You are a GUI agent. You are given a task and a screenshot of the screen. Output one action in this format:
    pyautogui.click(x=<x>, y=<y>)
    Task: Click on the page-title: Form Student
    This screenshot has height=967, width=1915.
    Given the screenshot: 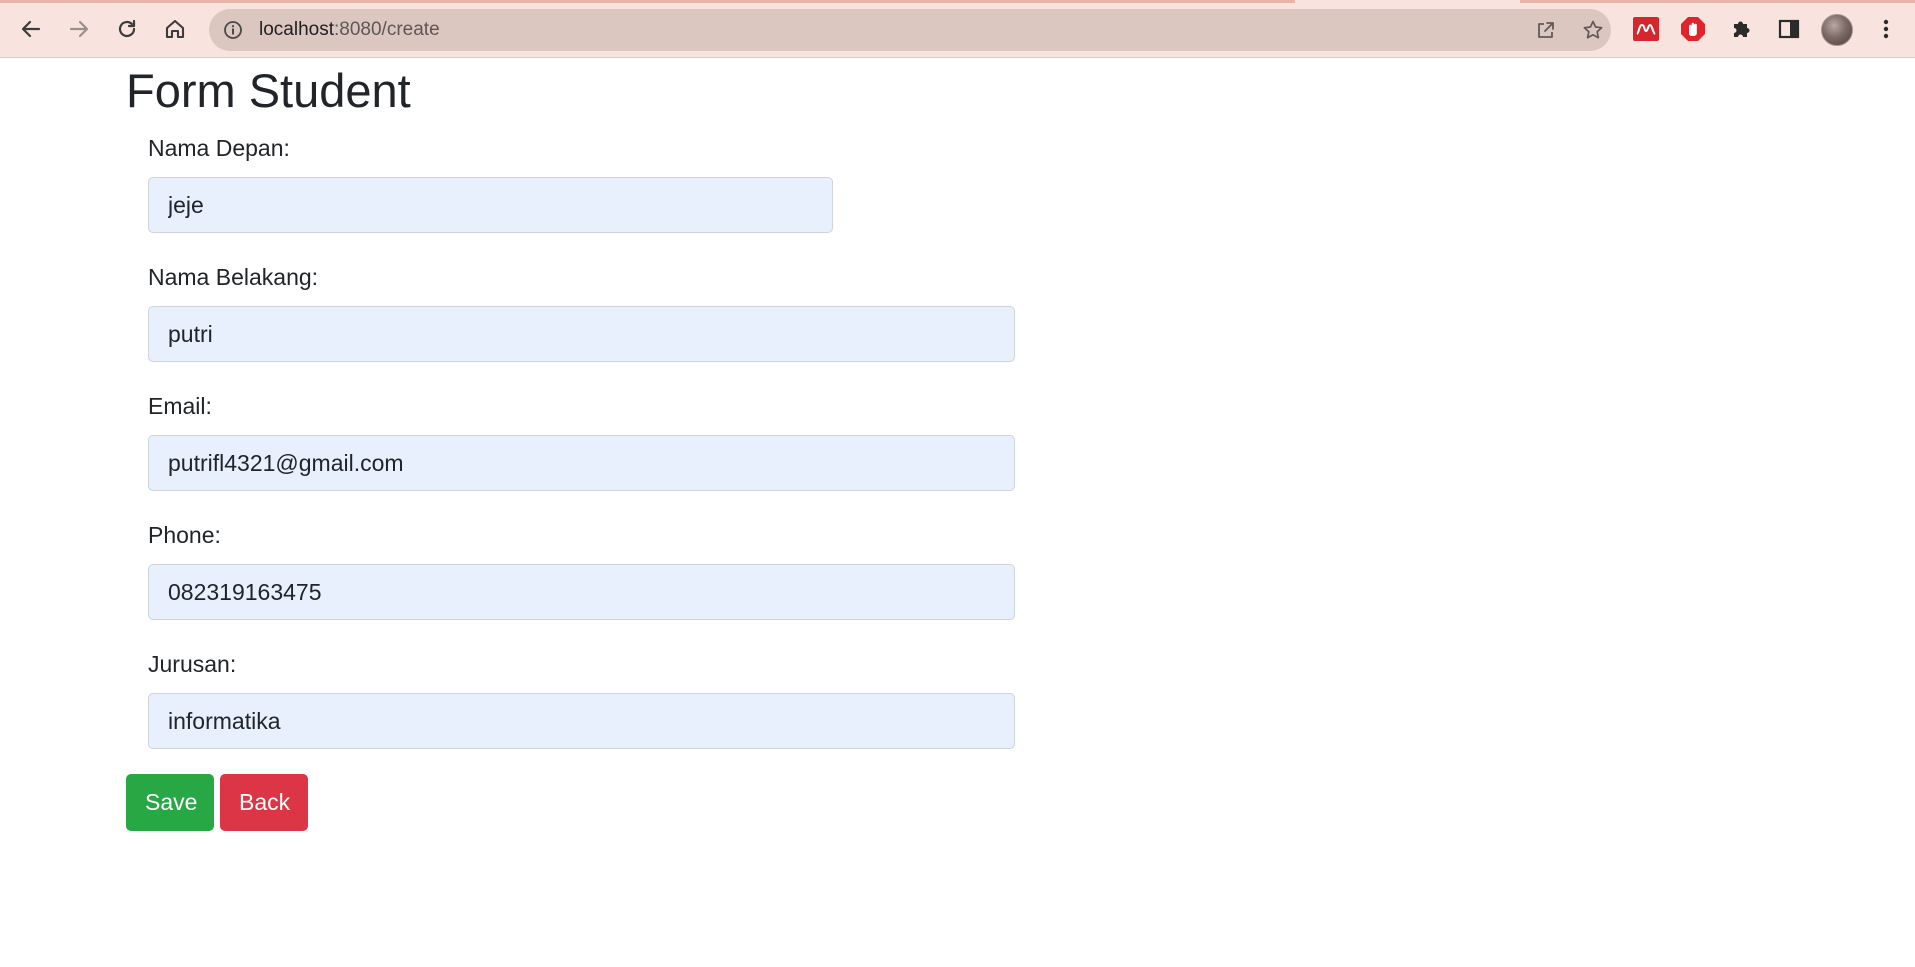 What is the action you would take?
    pyautogui.click(x=268, y=90)
    